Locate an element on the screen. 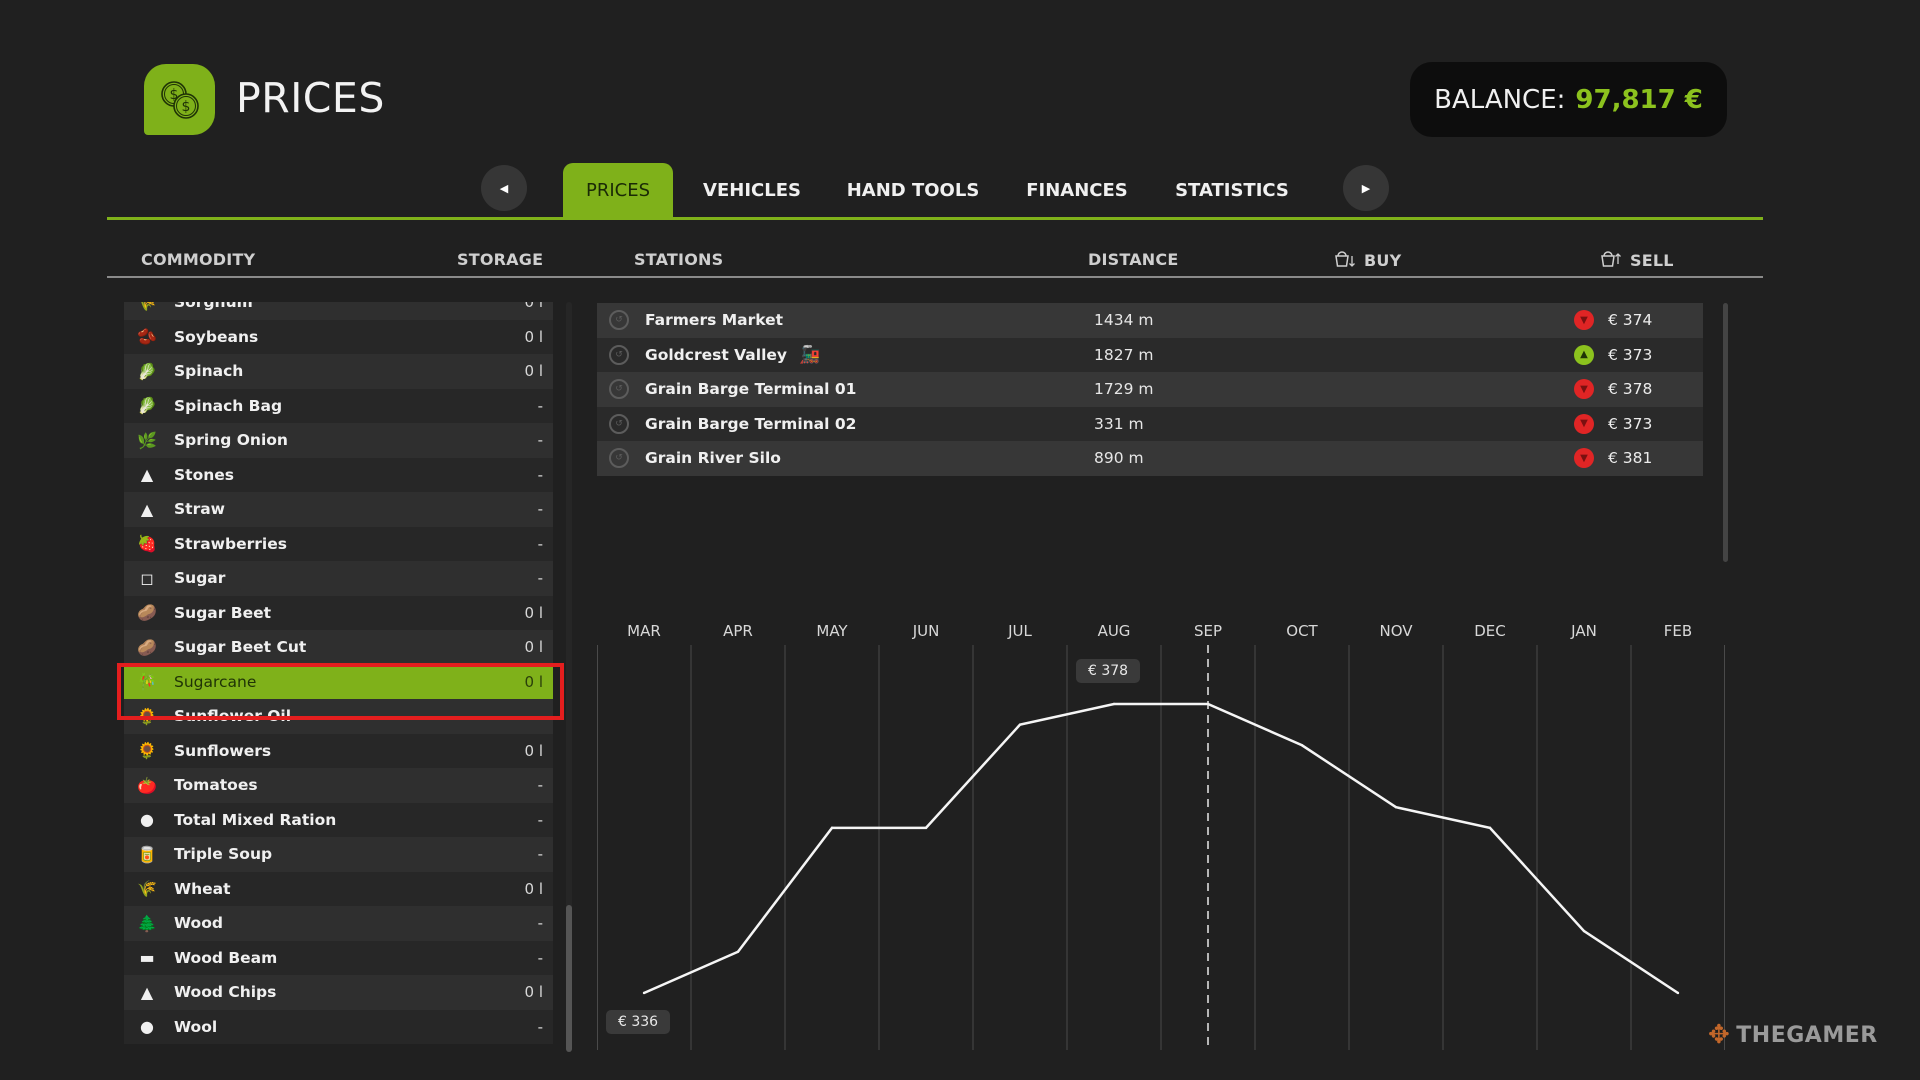 The image size is (1920, 1080). commodity-name: Triple Soup is located at coordinates (223, 854).